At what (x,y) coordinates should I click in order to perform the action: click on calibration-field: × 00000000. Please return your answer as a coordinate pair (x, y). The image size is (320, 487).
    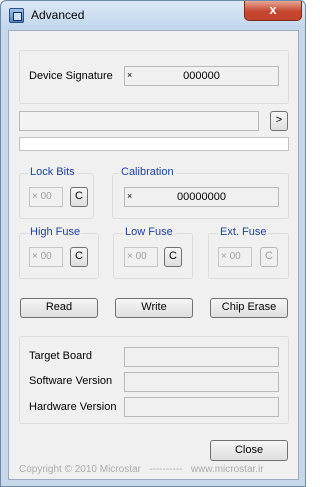
    Looking at the image, I should click on (201, 197).